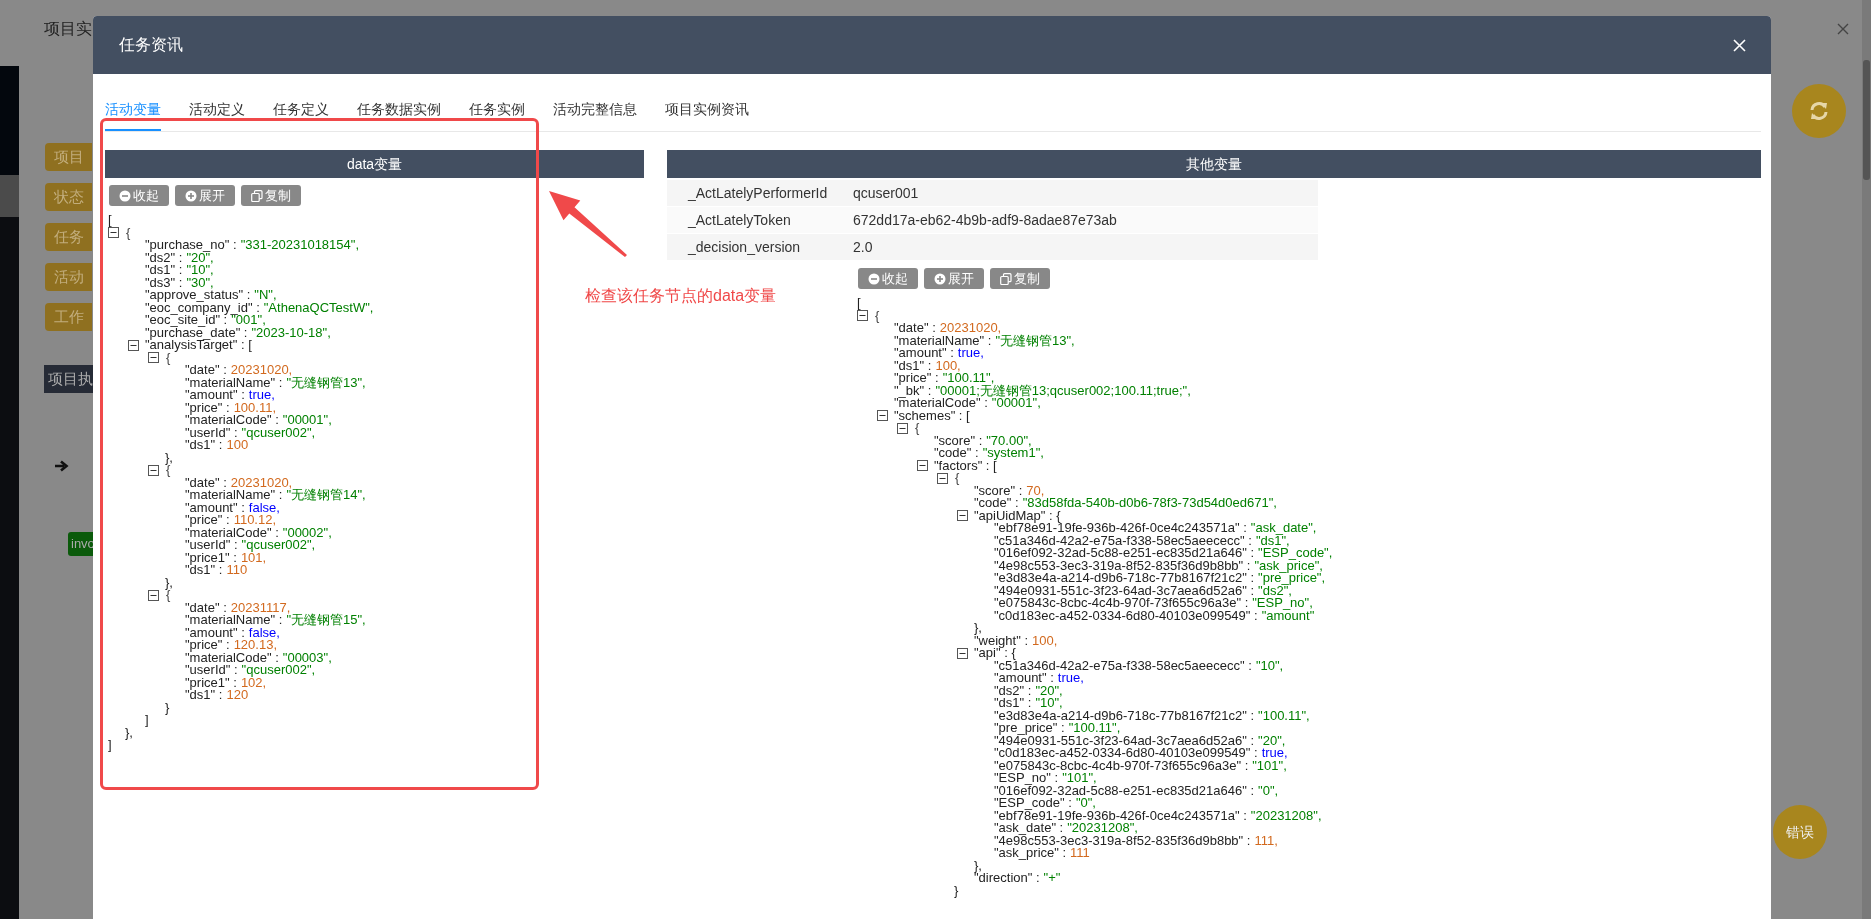 Image resolution: width=1871 pixels, height=919 pixels. Describe the element at coordinates (886, 193) in the screenshot. I see `variable-value: qcuser001` at that location.